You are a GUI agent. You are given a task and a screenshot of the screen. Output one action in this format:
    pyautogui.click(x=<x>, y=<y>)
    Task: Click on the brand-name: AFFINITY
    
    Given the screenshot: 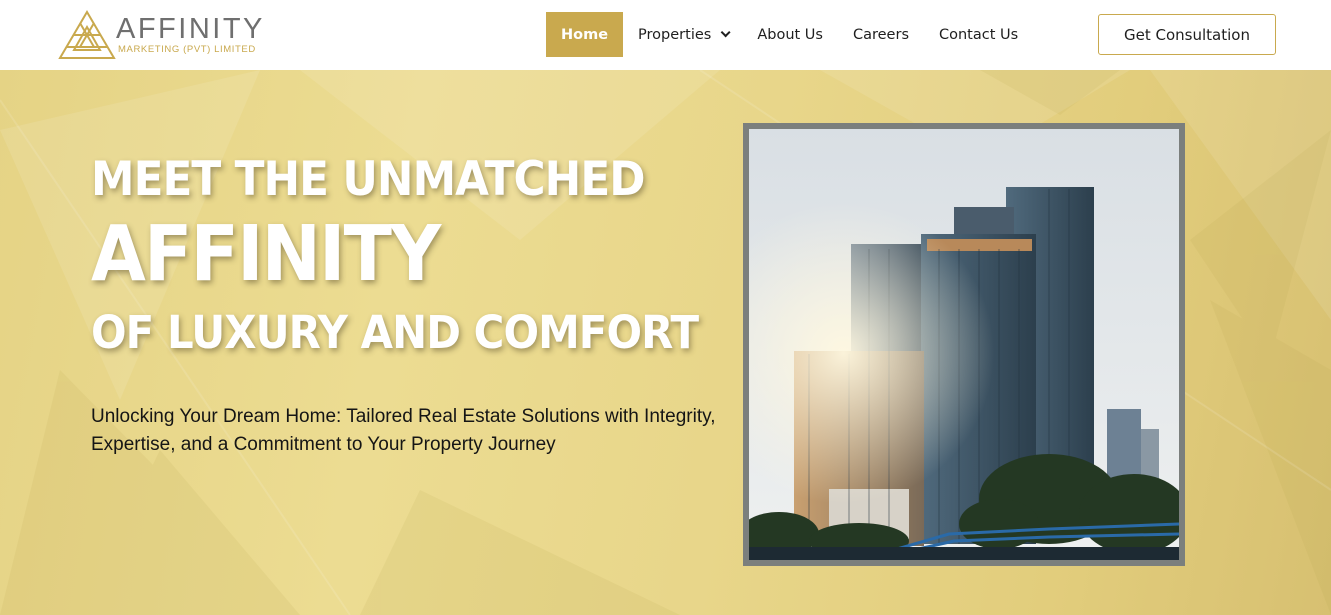 What is the action you would take?
    pyautogui.click(x=190, y=29)
    